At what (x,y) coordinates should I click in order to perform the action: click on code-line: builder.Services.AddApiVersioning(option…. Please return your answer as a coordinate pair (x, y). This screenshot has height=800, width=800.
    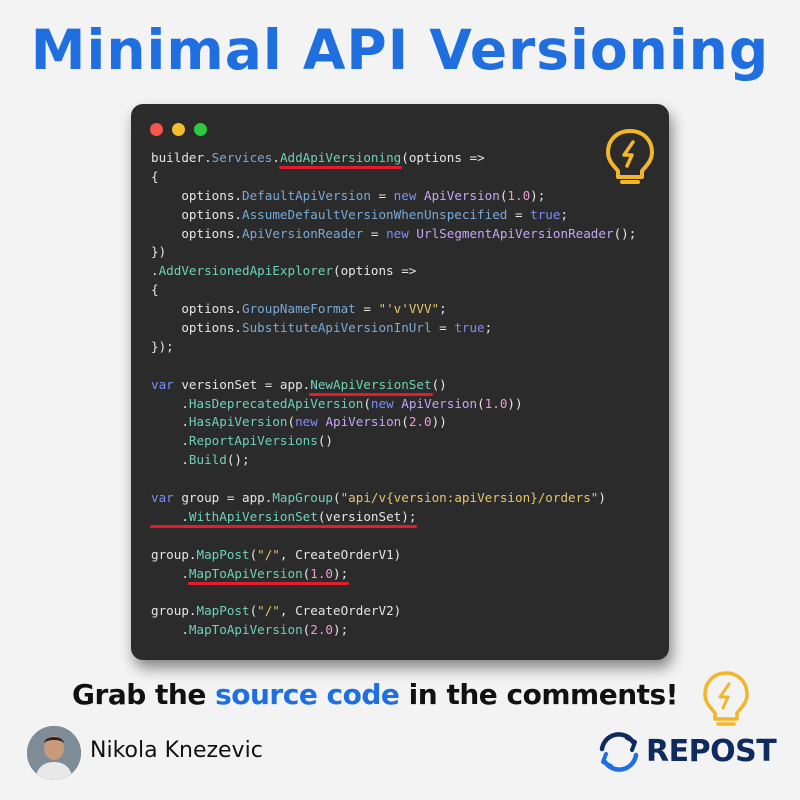
    Looking at the image, I should click on (318, 157).